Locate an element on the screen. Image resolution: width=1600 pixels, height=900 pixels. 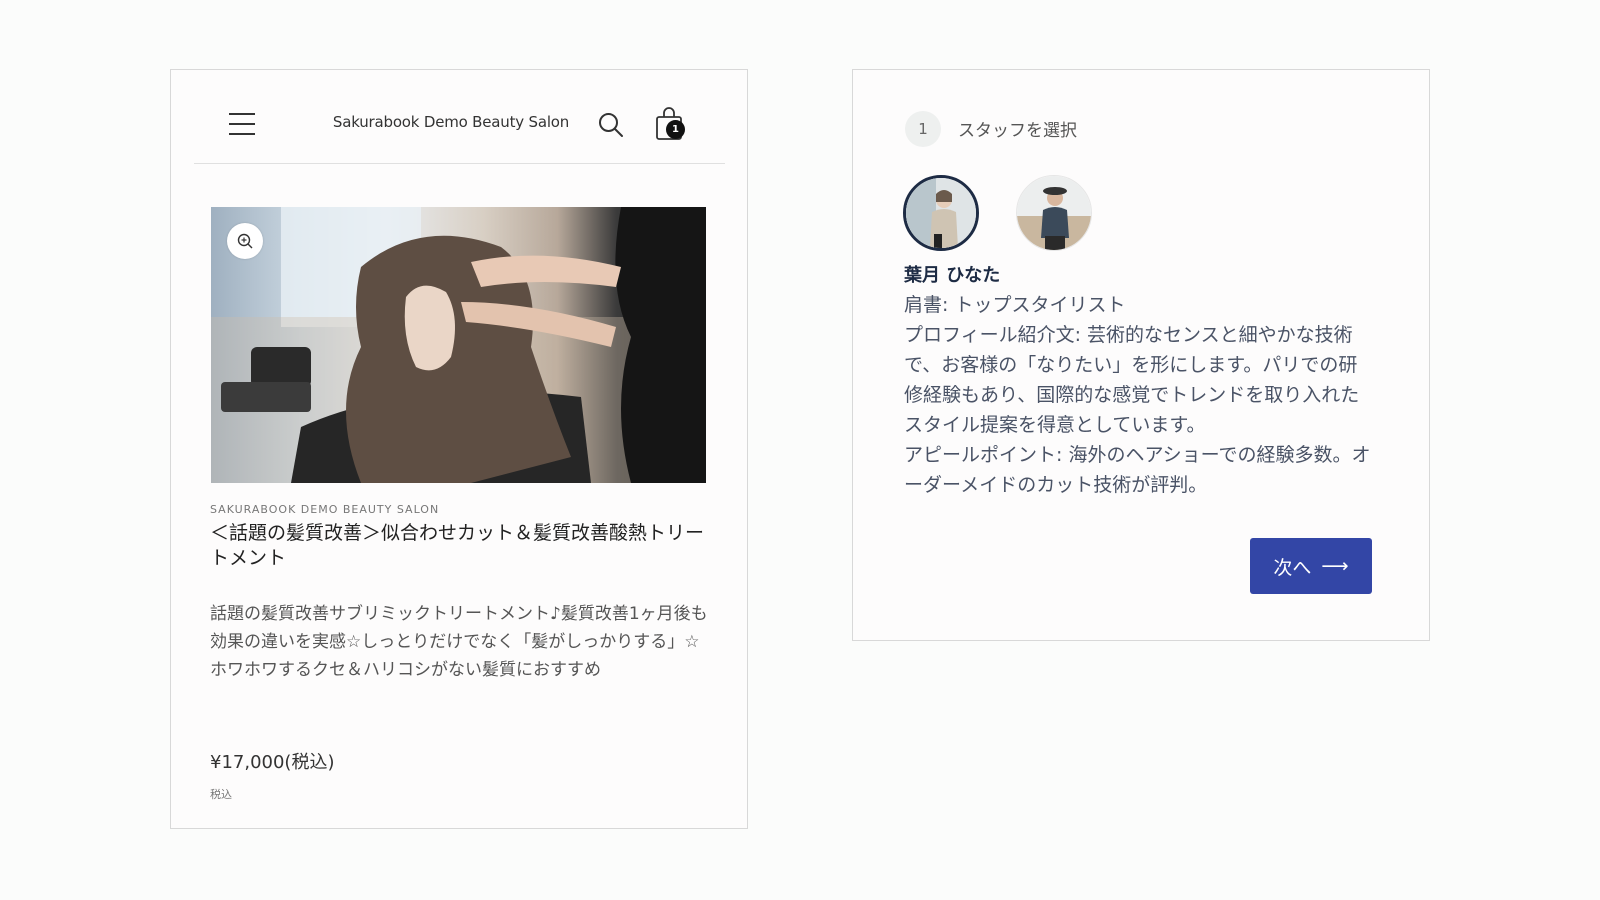
store-logo: Sakurabook Demo Beauty Salon is located at coordinates (451, 122).